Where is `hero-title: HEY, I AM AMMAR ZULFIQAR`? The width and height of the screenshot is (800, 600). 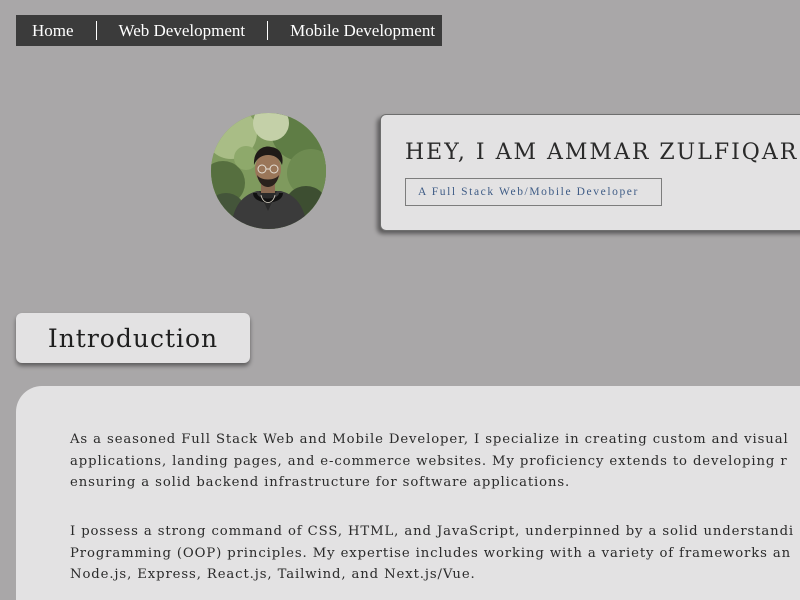 hero-title: HEY, I AM AMMAR ZULFIQAR is located at coordinates (602, 152).